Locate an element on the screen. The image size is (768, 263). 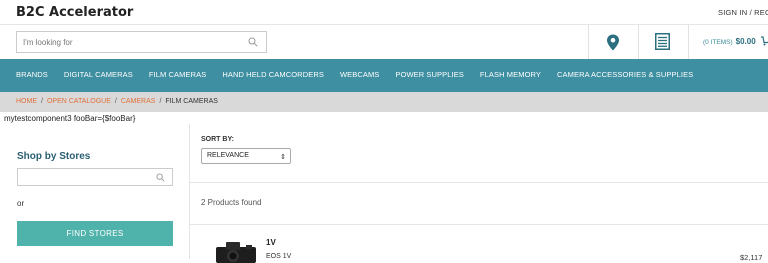
shop-by-stores-title: Shop by Stores is located at coordinates (54, 156).